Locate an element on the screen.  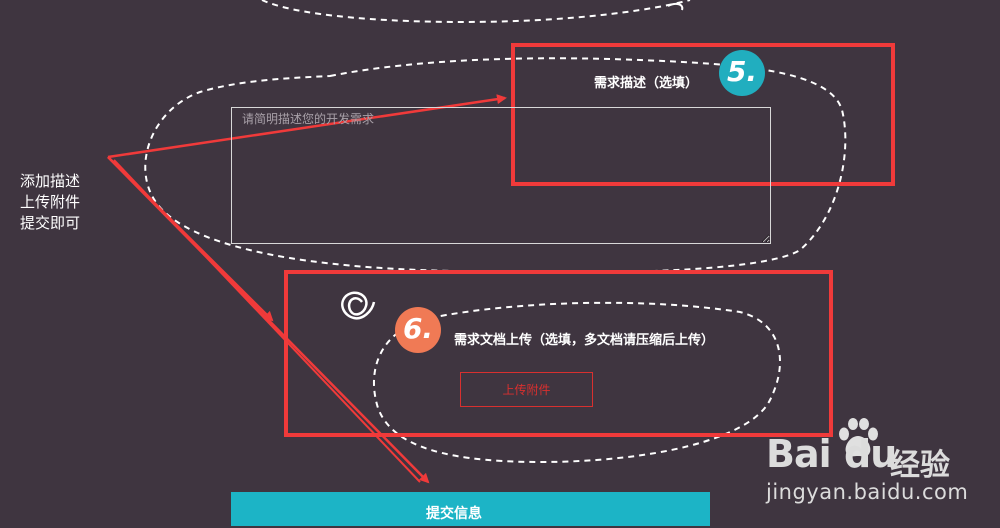
watermark-url: jingyan.baidu.com is located at coordinates (867, 492).